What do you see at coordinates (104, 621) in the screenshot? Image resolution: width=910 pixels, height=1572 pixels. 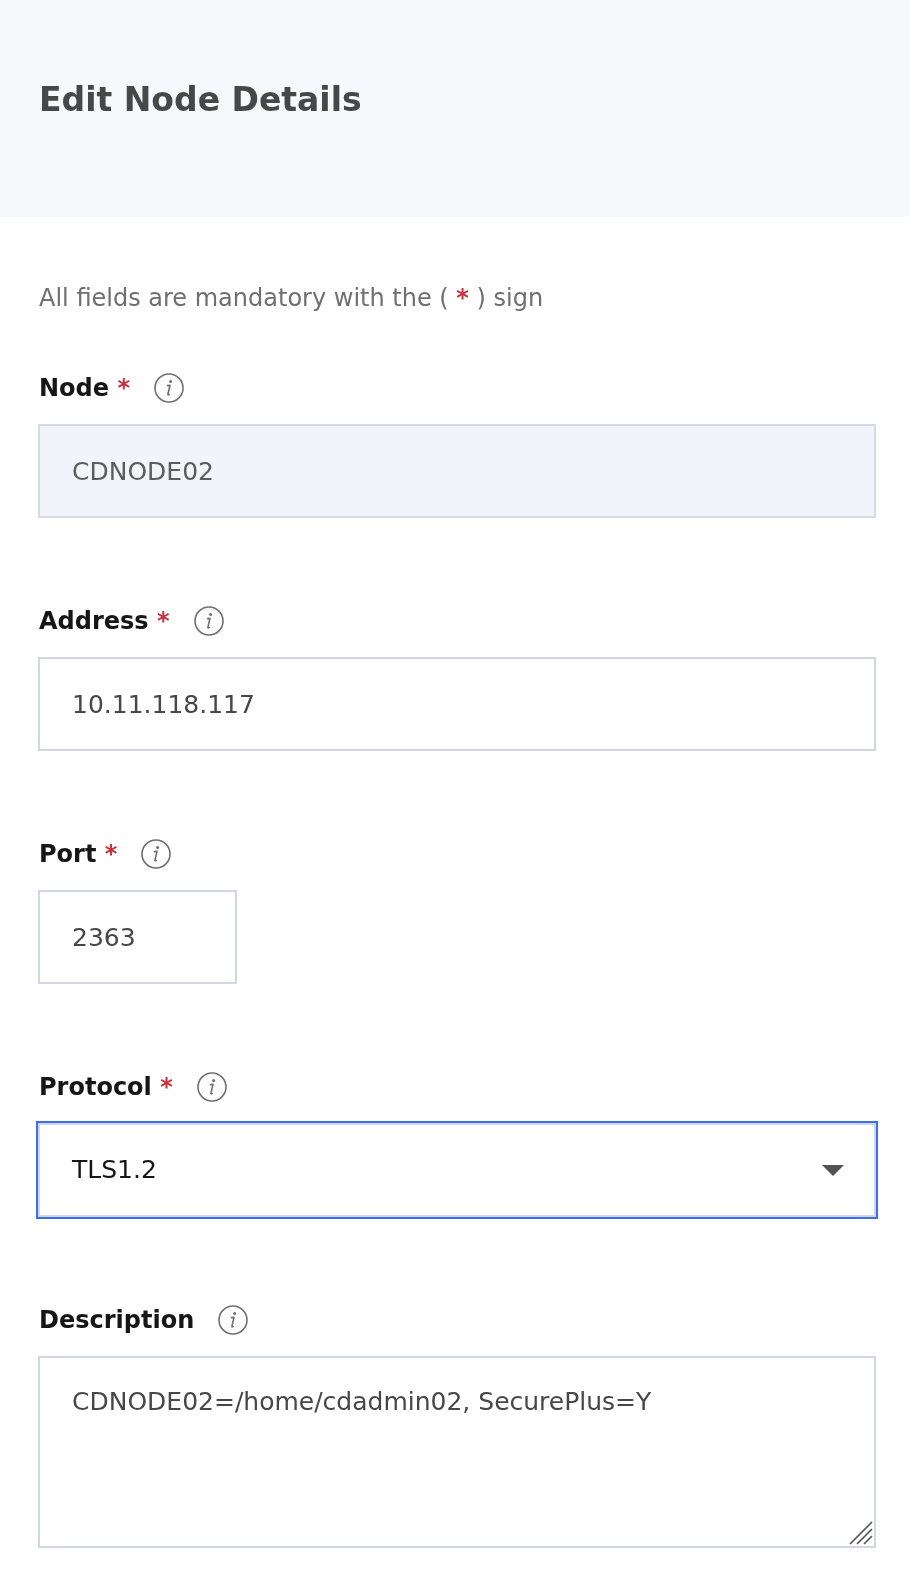 I see `field-label: Address *` at bounding box center [104, 621].